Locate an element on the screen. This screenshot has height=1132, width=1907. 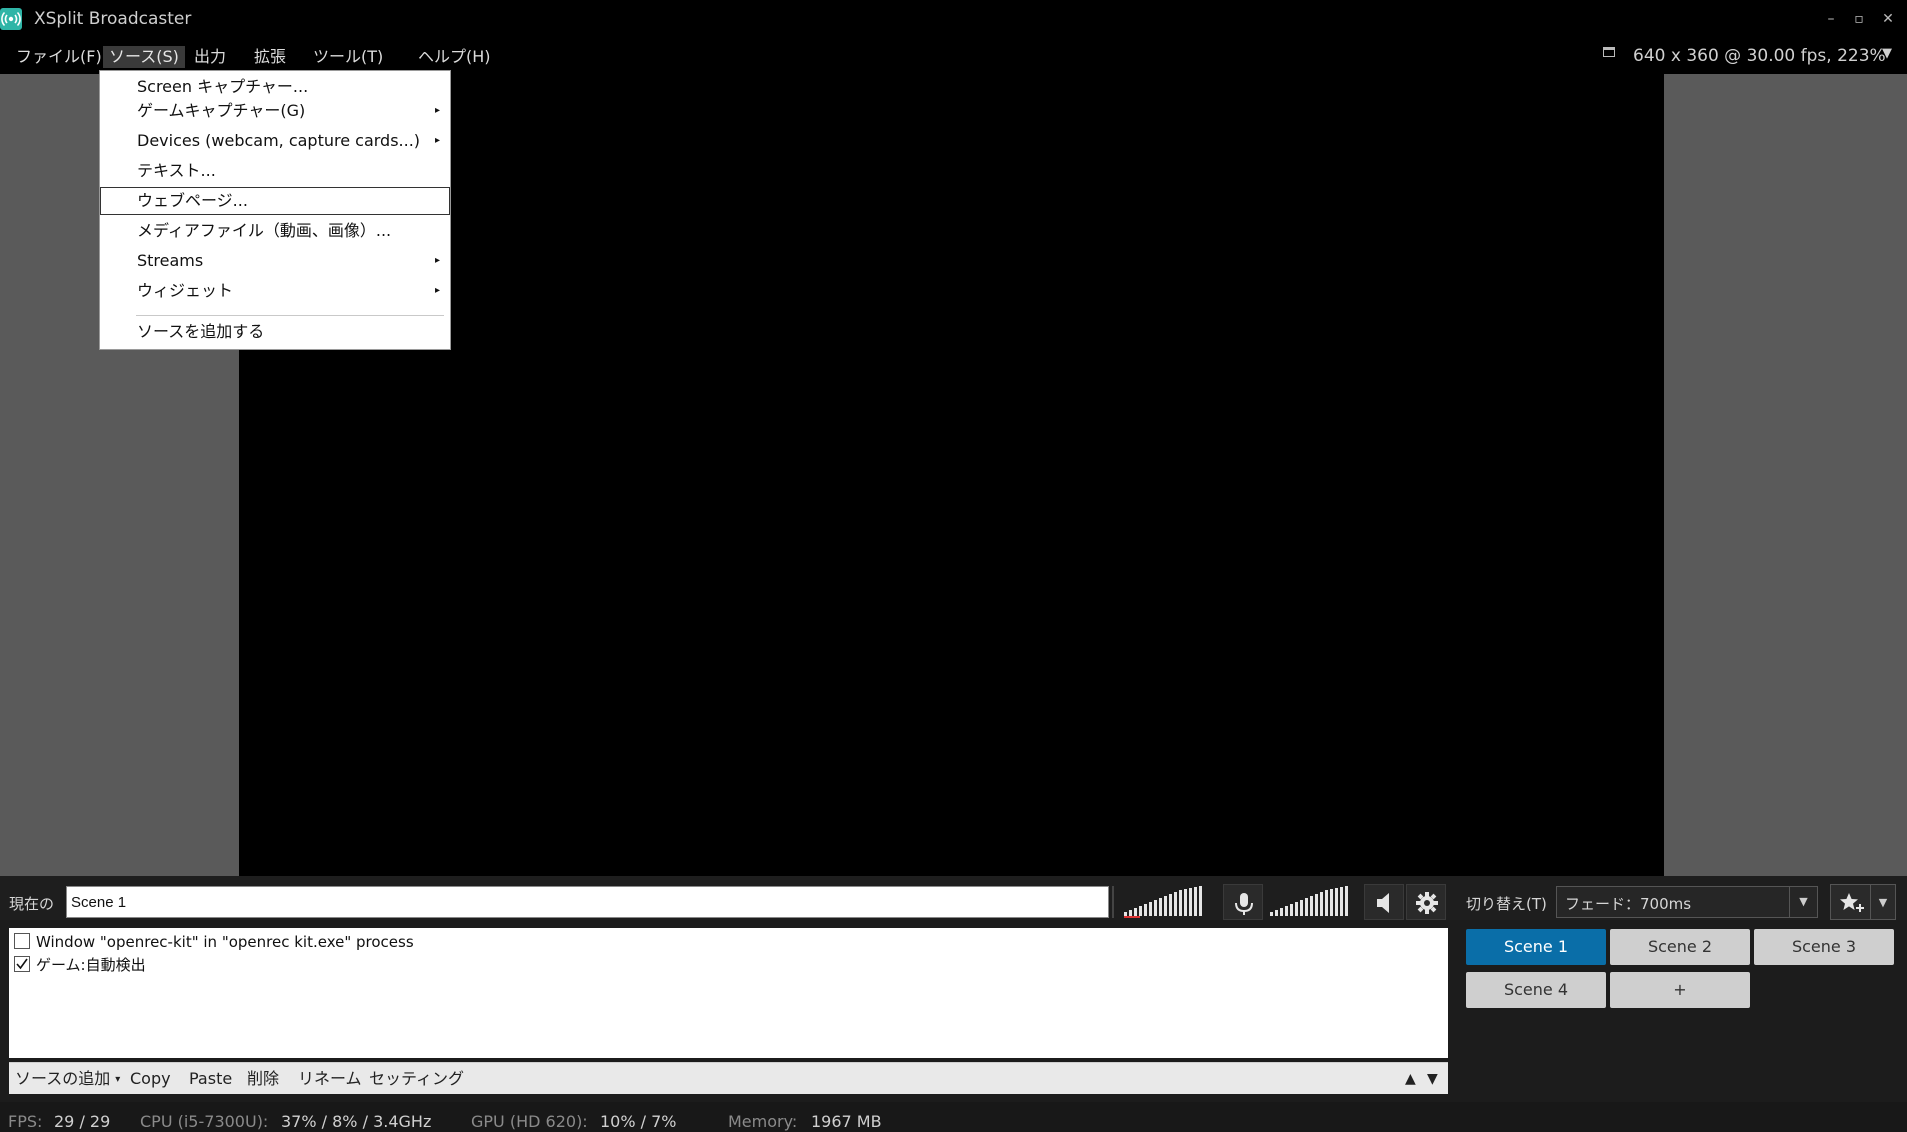
rename-button: リネーム is located at coordinates (330, 1079).